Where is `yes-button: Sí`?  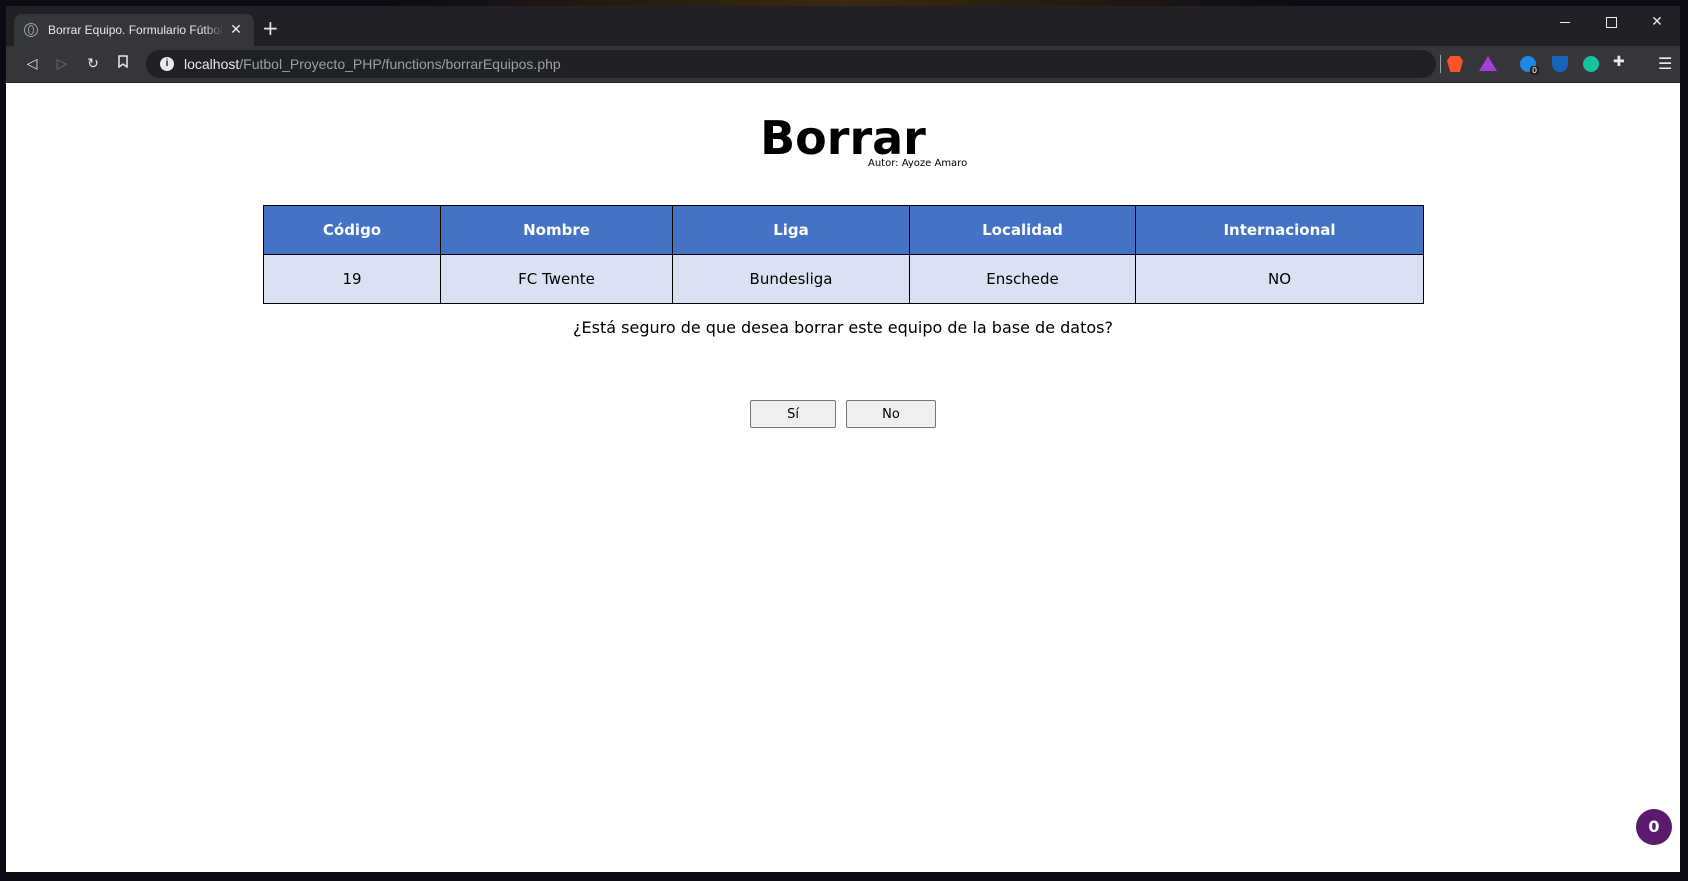 yes-button: Sí is located at coordinates (793, 414).